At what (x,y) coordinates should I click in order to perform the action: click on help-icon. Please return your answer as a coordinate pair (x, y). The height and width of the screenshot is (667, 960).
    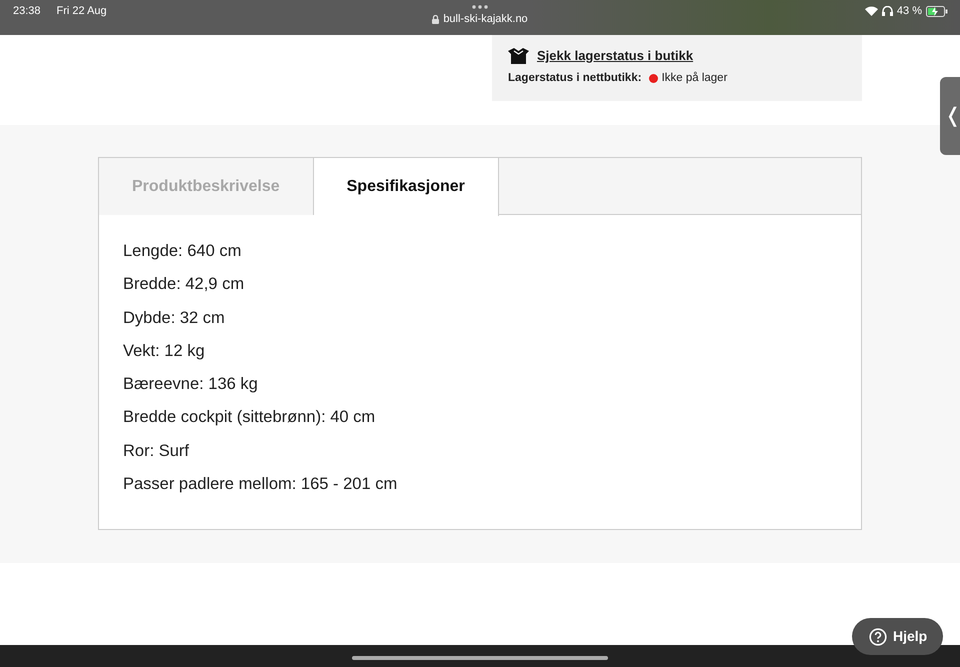
    Looking at the image, I should click on (878, 637).